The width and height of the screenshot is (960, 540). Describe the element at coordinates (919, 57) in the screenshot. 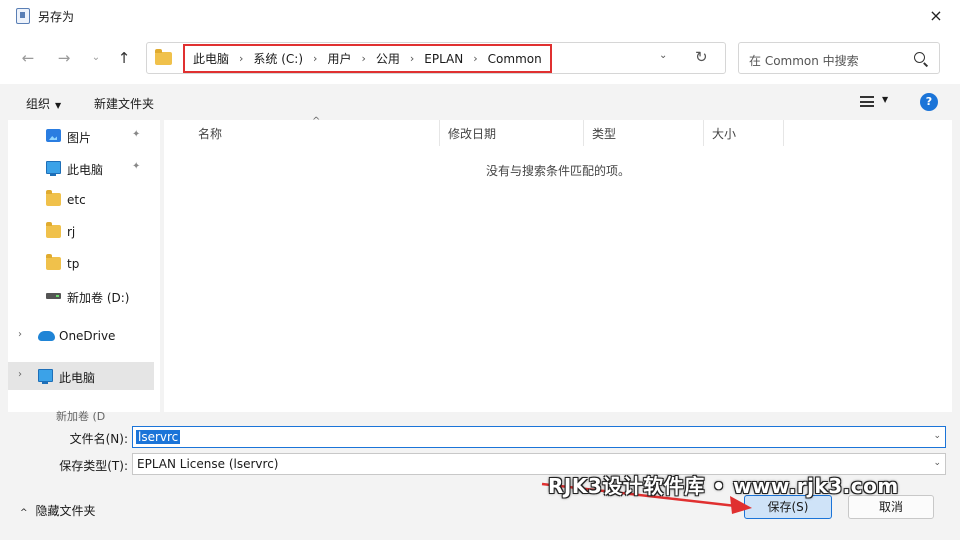

I see `search-icon` at that location.